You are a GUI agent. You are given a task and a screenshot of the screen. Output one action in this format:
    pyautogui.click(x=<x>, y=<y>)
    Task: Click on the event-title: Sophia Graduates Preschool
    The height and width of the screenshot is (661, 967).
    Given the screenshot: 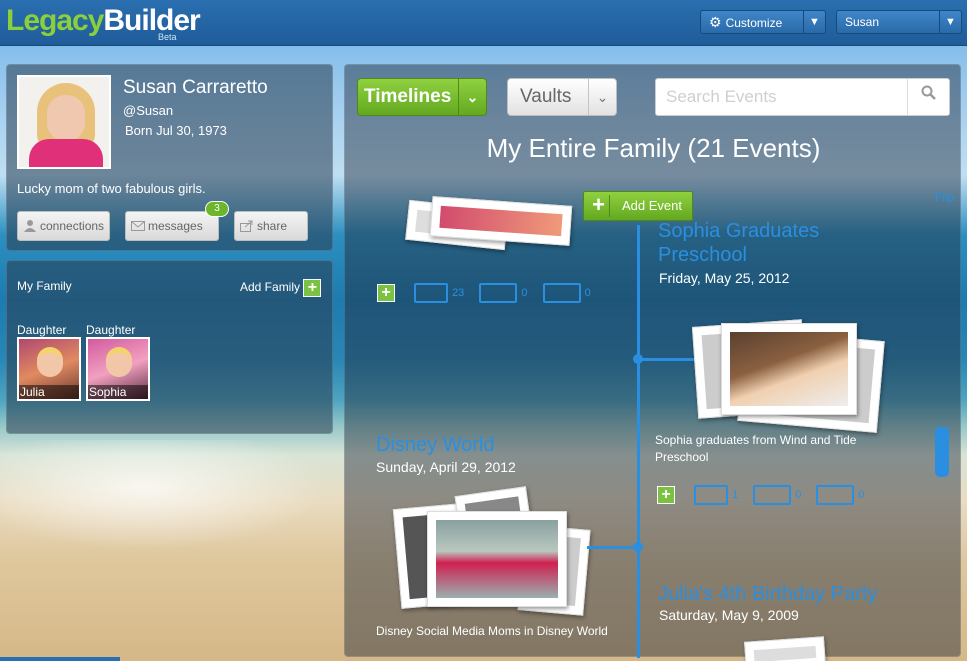 What is the action you would take?
    pyautogui.click(x=758, y=243)
    